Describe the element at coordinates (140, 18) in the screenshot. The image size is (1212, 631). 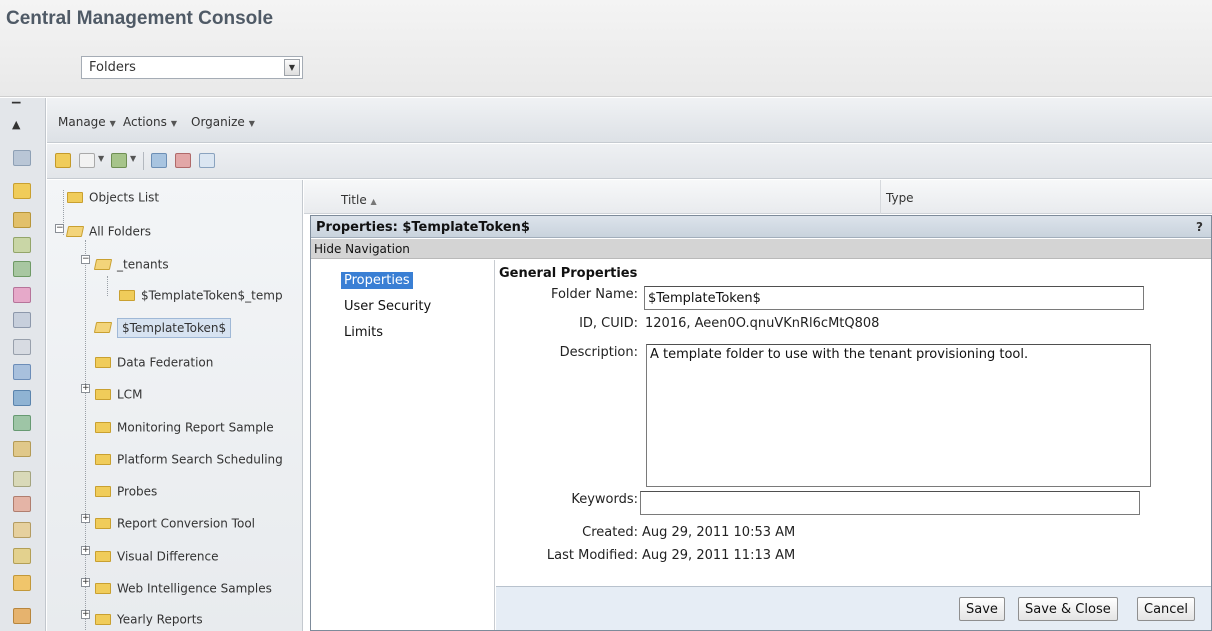
I see `app-title: Central Management Console` at that location.